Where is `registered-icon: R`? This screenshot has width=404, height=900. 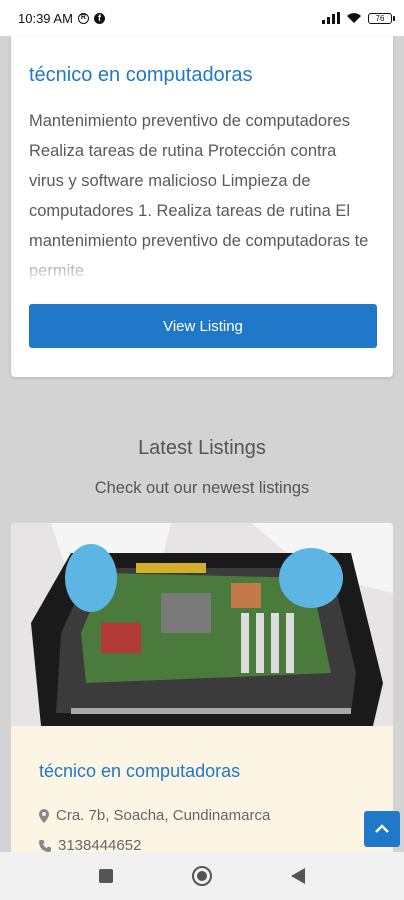 registered-icon: R is located at coordinates (83, 18).